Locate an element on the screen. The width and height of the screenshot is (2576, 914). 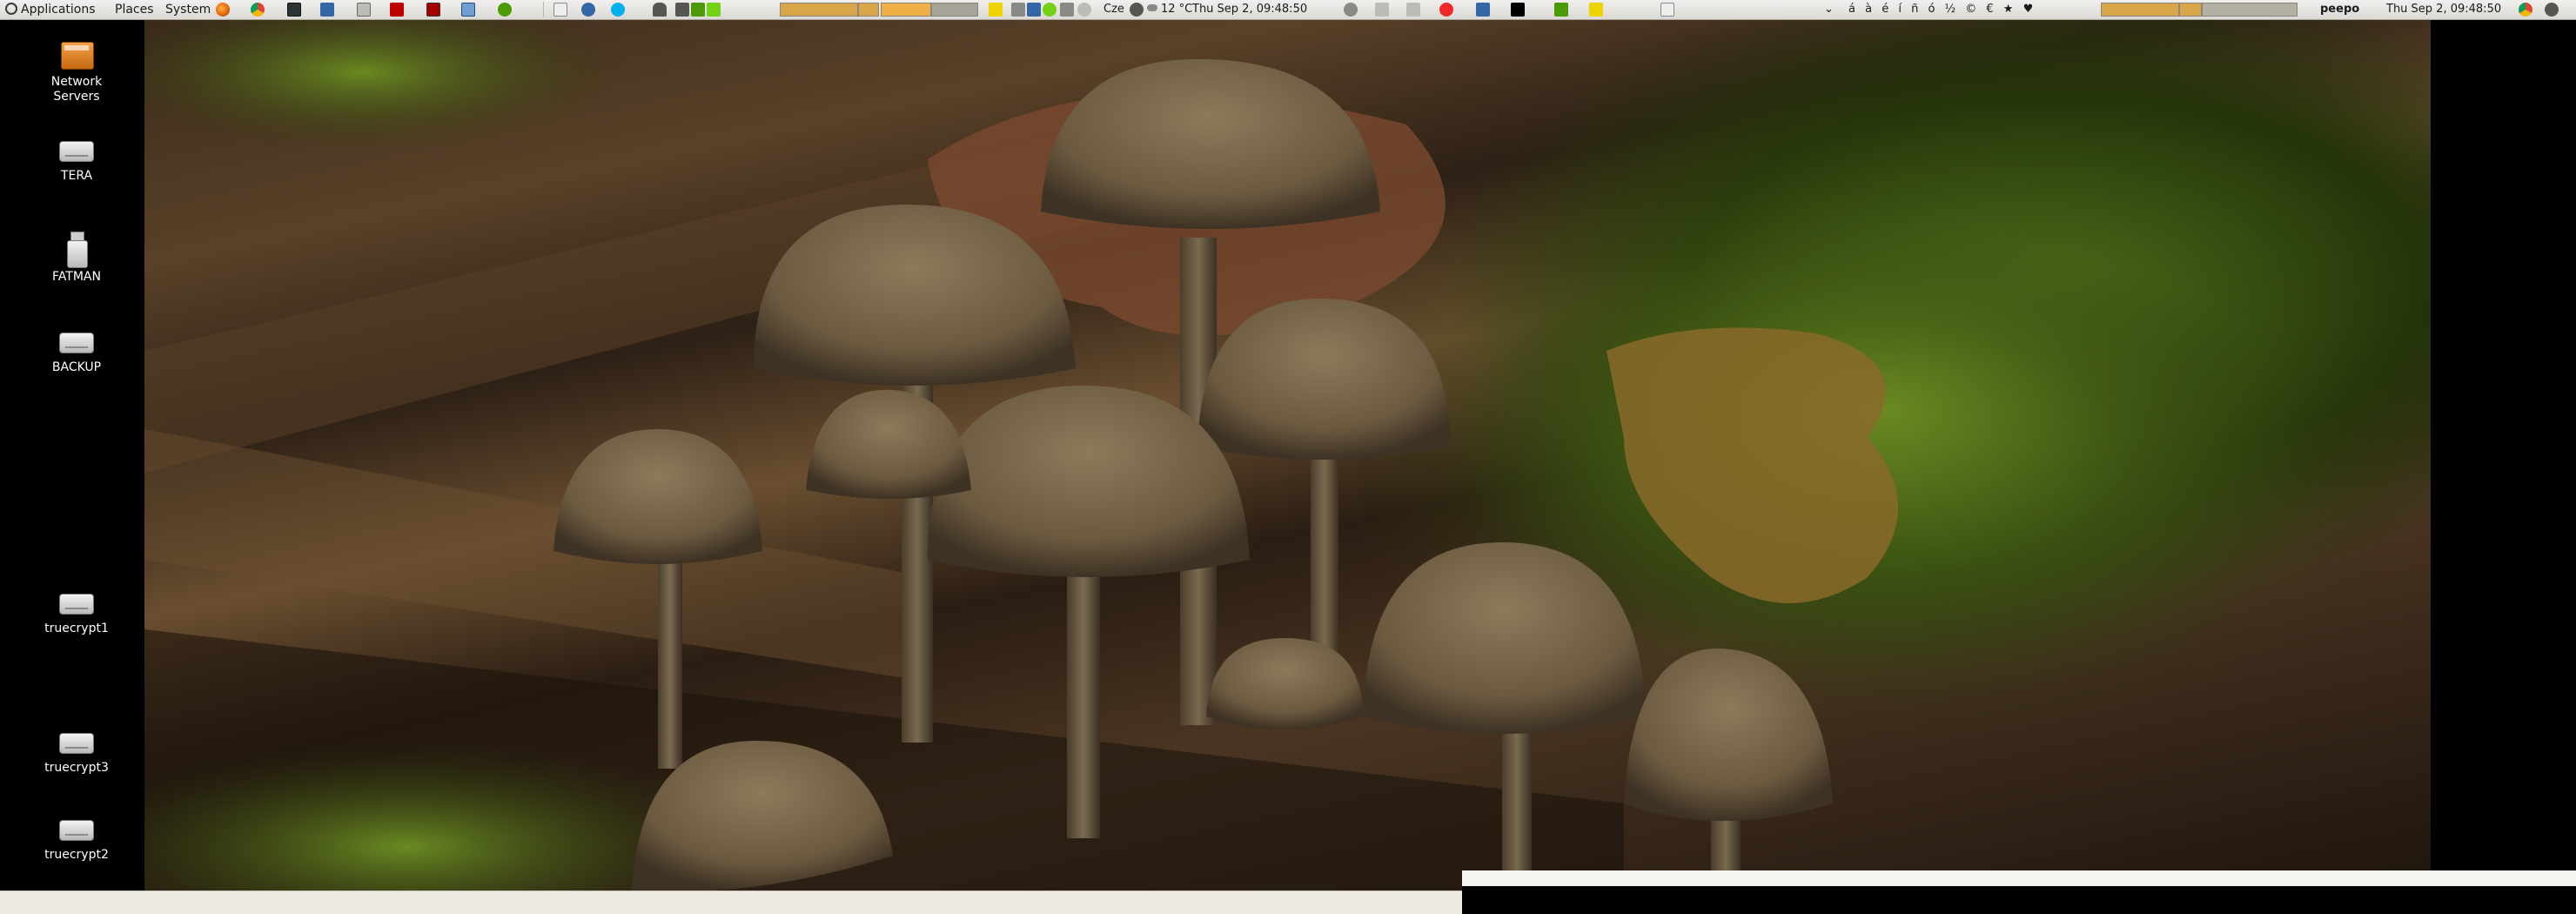
display-icon is located at coordinates (1034, 10).